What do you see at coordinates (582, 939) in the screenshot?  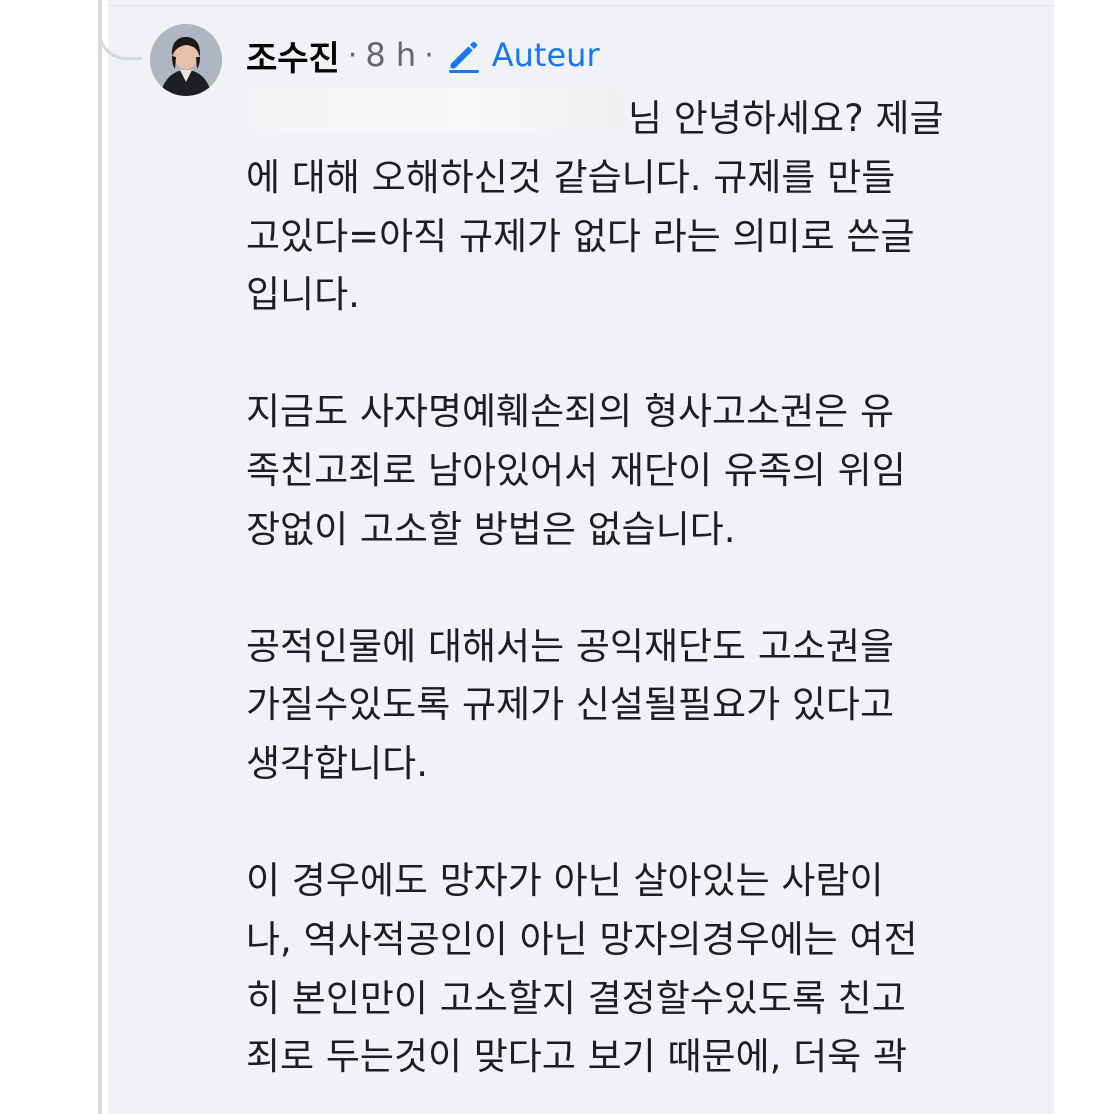 I see `comment-line: 나, 역사적공인이 아닌 망자의경우에는 여전` at bounding box center [582, 939].